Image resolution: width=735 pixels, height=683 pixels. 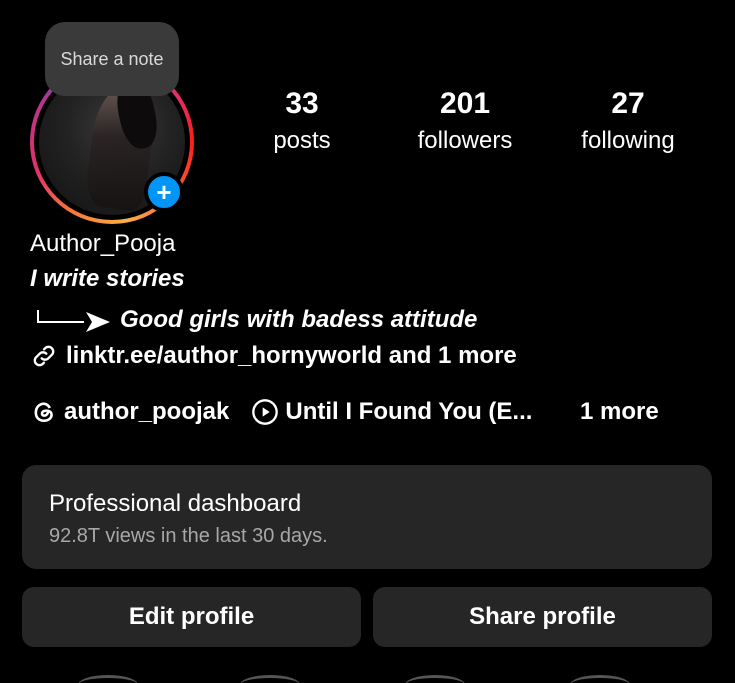 What do you see at coordinates (43, 412) in the screenshot?
I see `threads-icon` at bounding box center [43, 412].